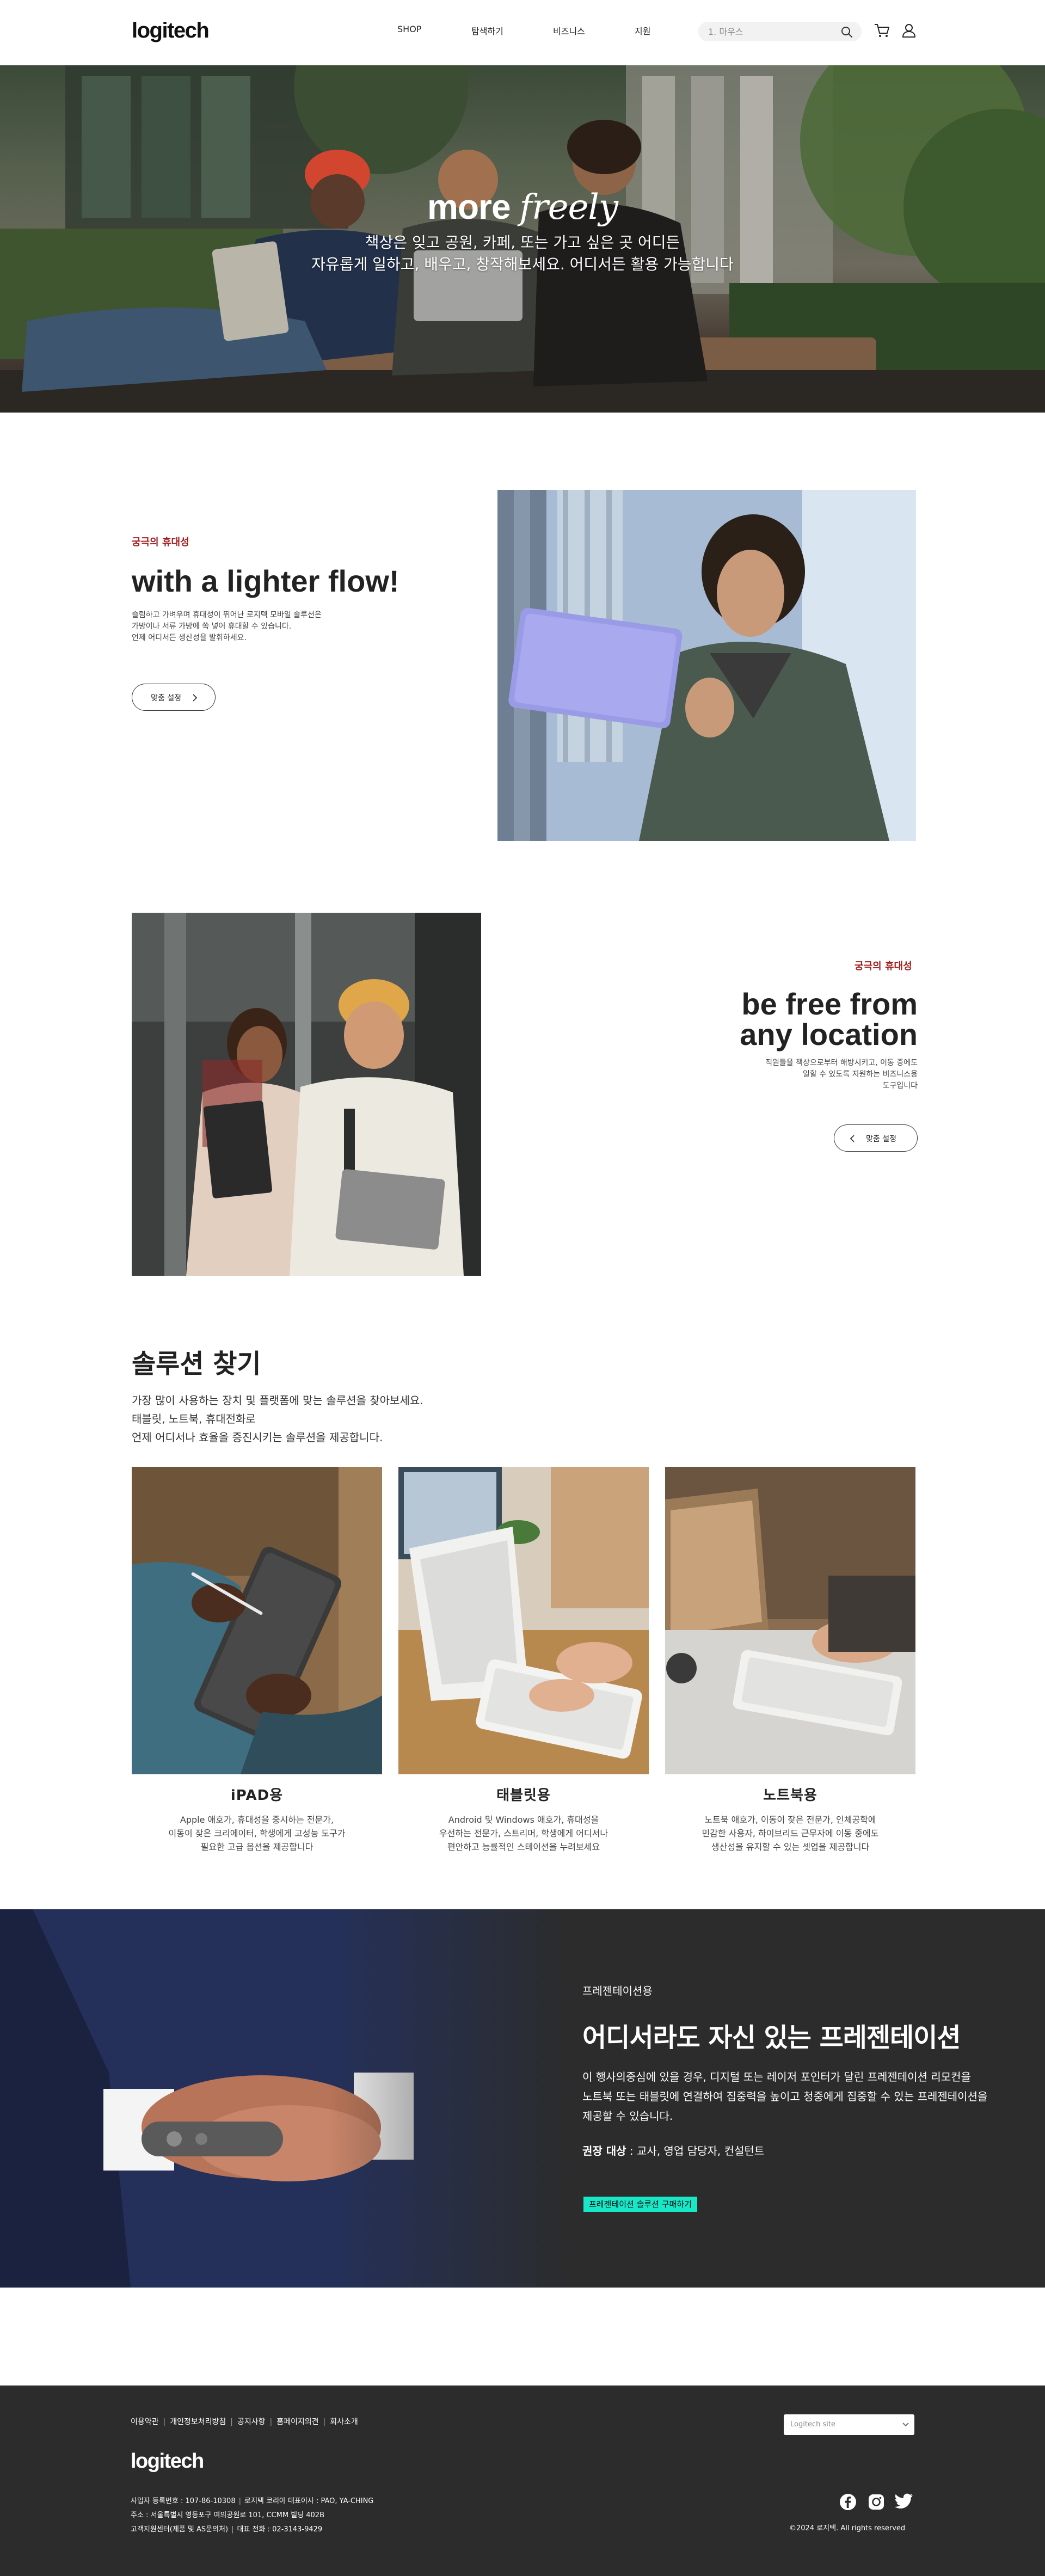  I want to click on presentation-title: 어디서라도 자신 있는 프레젠테이션, so click(772, 2037).